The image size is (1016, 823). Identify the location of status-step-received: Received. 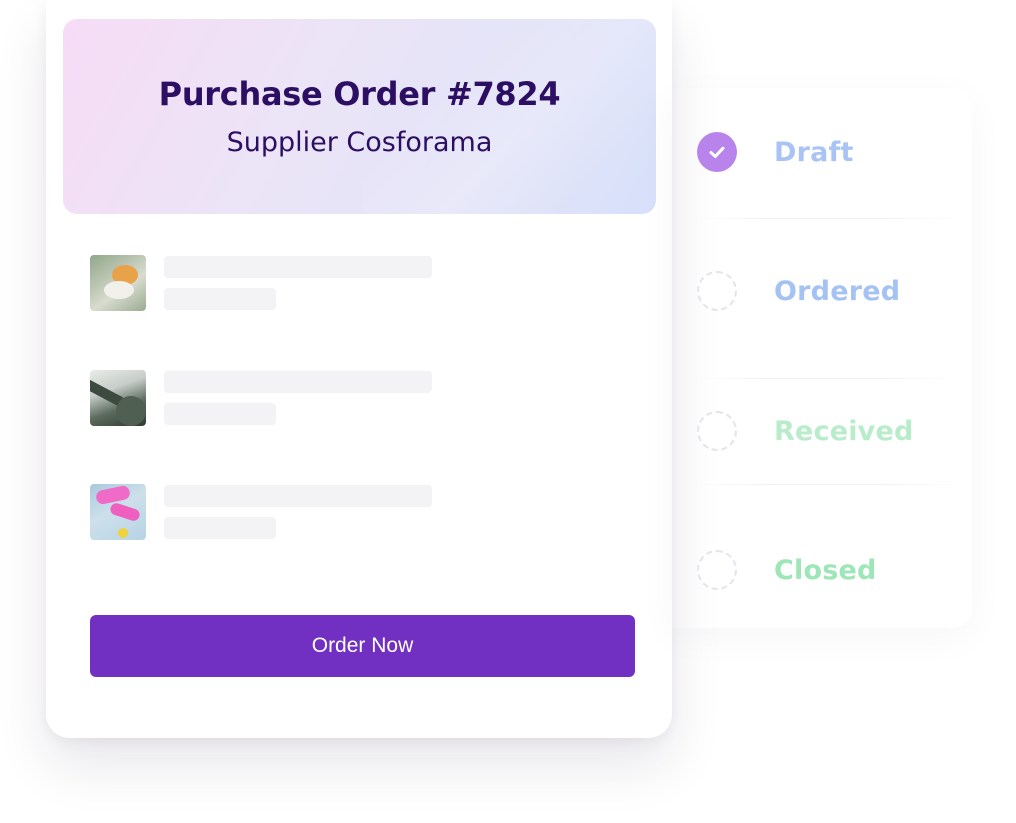
(827, 431).